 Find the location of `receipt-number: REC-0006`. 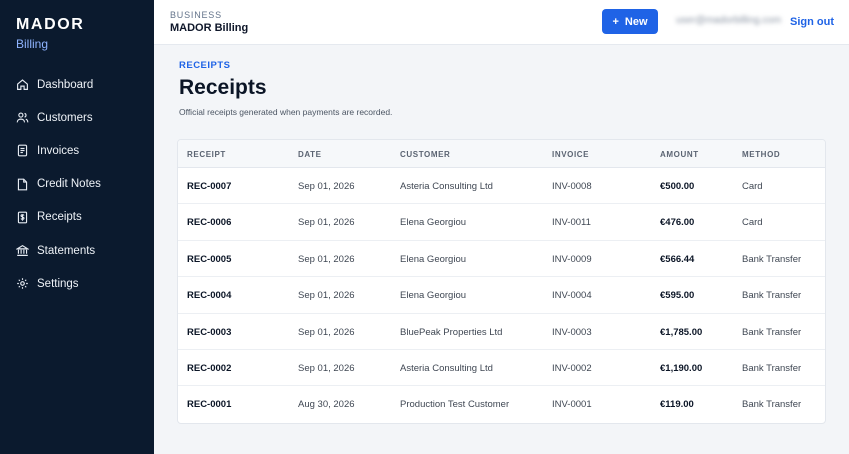

receipt-number: REC-0006 is located at coordinates (209, 223).